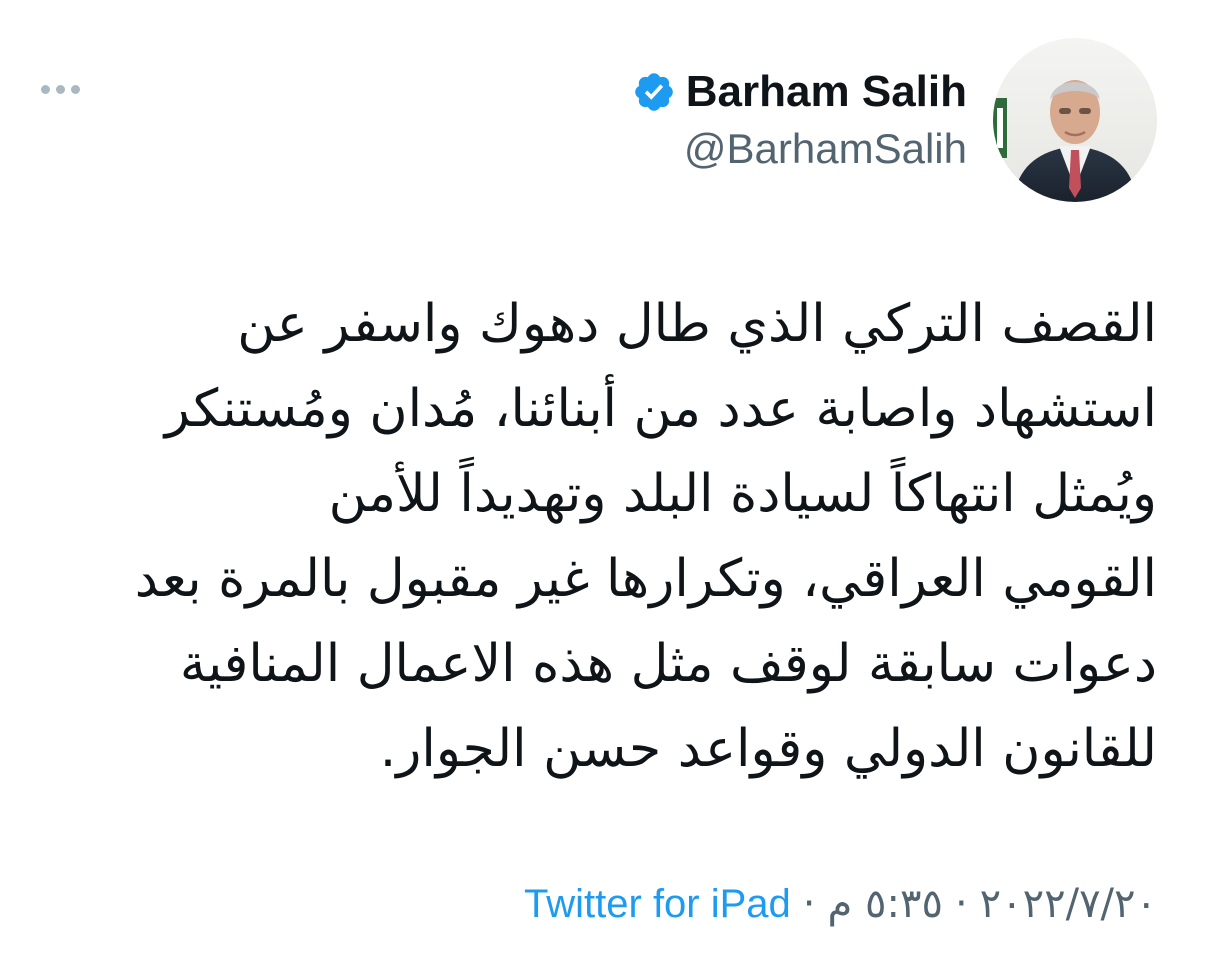 The height and width of the screenshot is (969, 1215). I want to click on tweet-header: Barham Salih @BarhamSalih, so click(894, 120).